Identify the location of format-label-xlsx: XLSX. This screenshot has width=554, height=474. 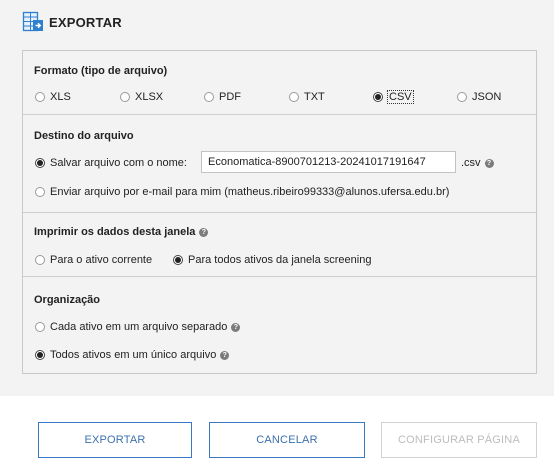
(149, 97).